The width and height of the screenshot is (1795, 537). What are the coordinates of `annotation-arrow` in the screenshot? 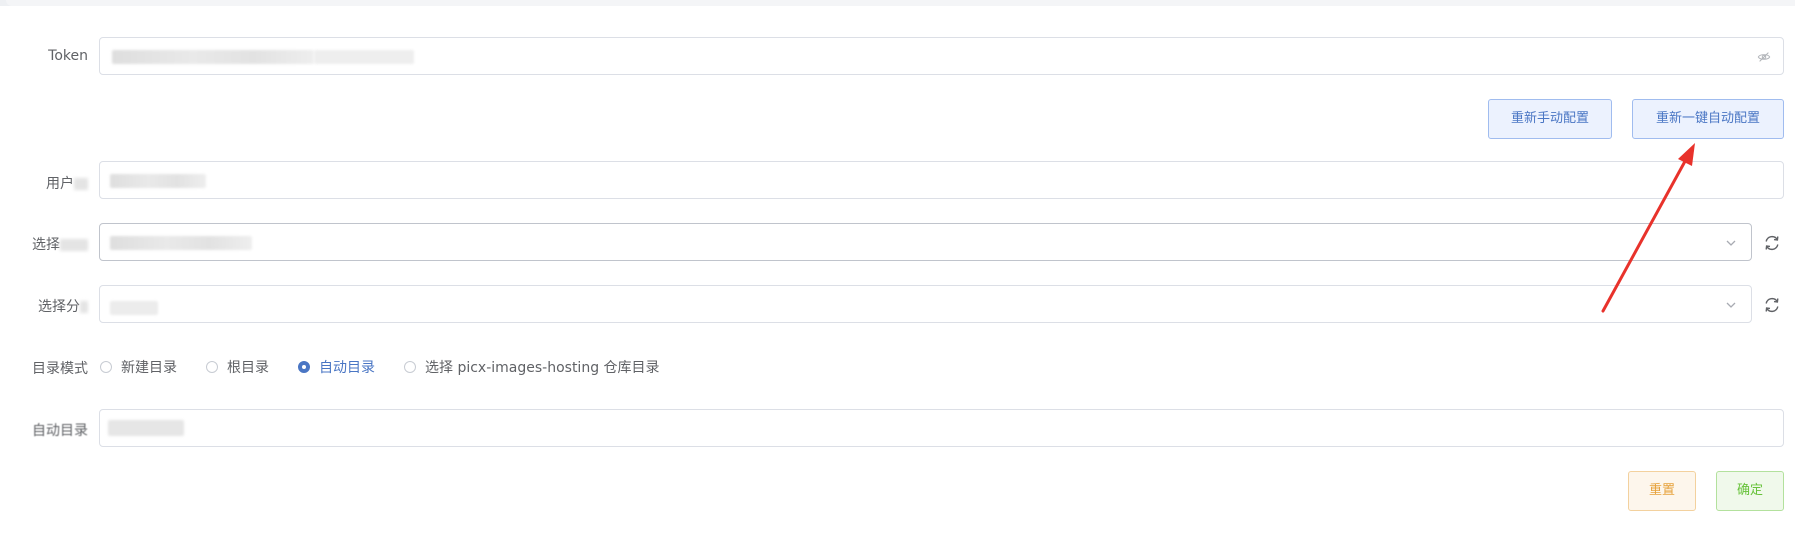 It's located at (1648, 228).